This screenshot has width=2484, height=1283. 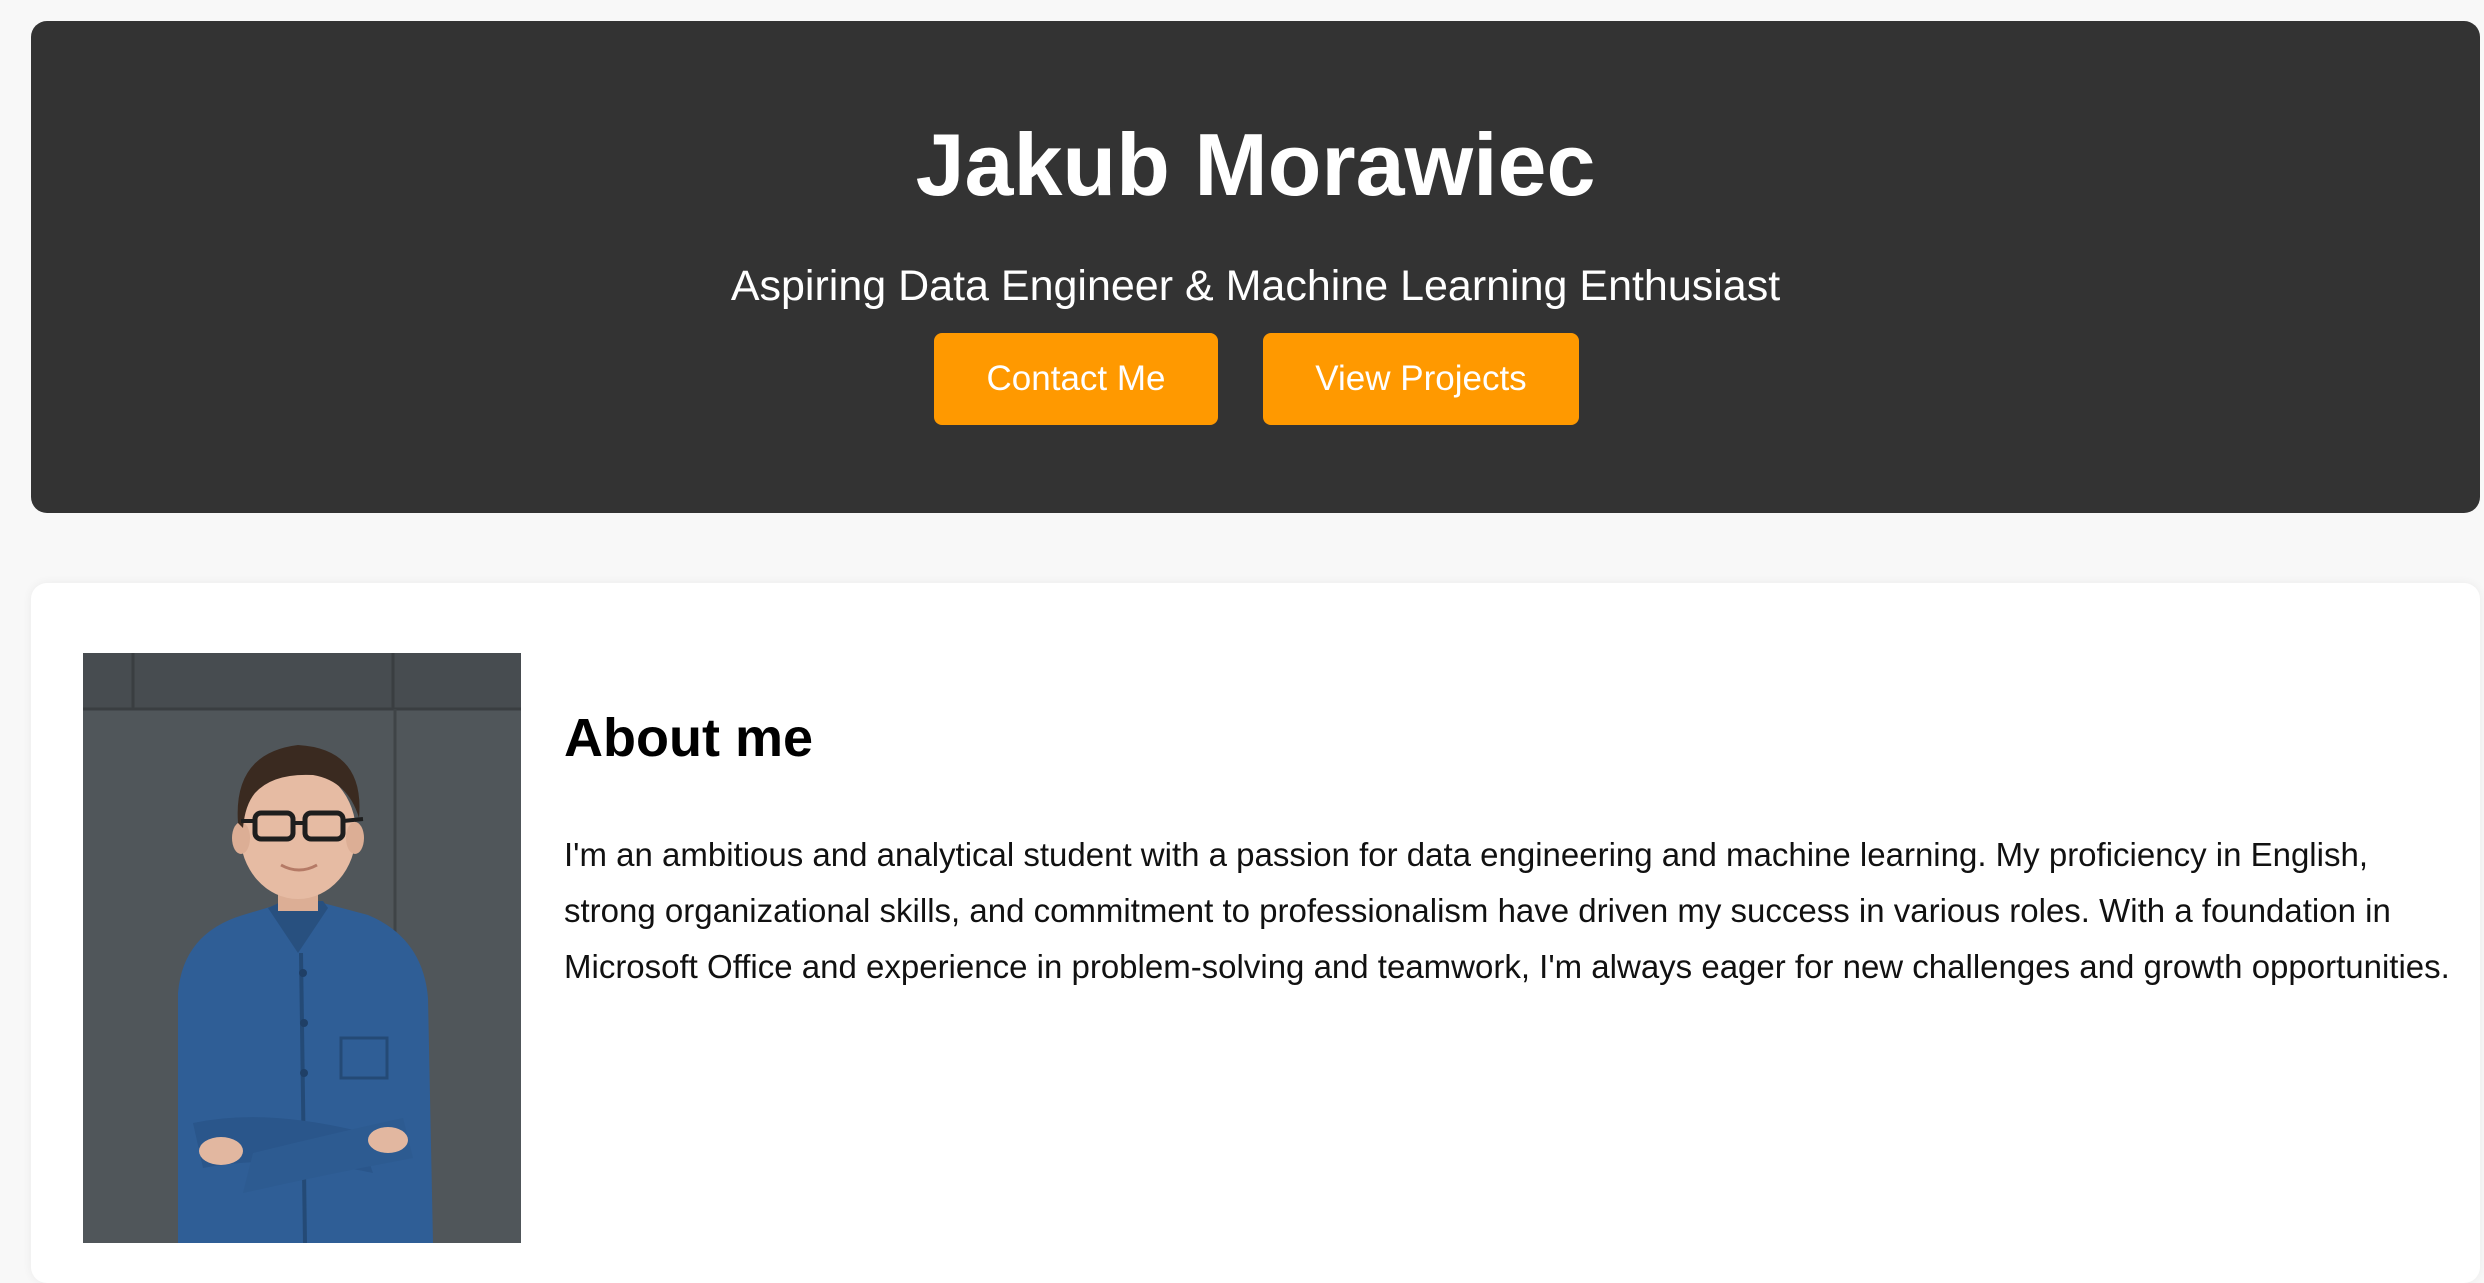 I want to click on hero-buttons: Contact Me View Projects, so click(x=1255, y=379).